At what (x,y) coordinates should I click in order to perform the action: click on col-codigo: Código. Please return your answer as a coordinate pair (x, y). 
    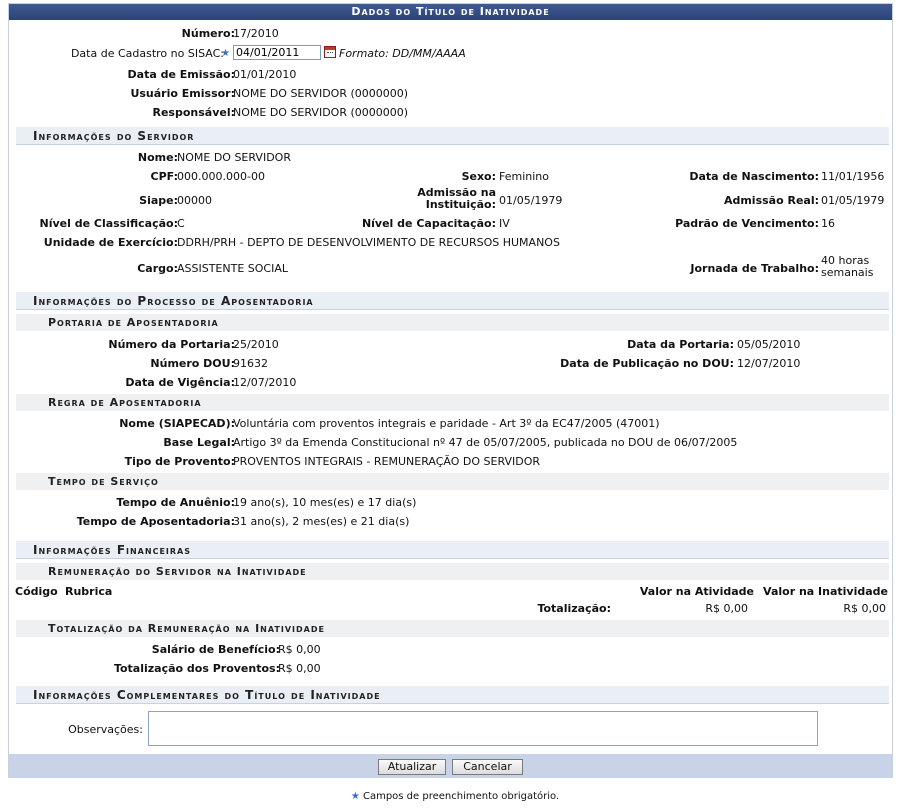
    Looking at the image, I should click on (36, 591).